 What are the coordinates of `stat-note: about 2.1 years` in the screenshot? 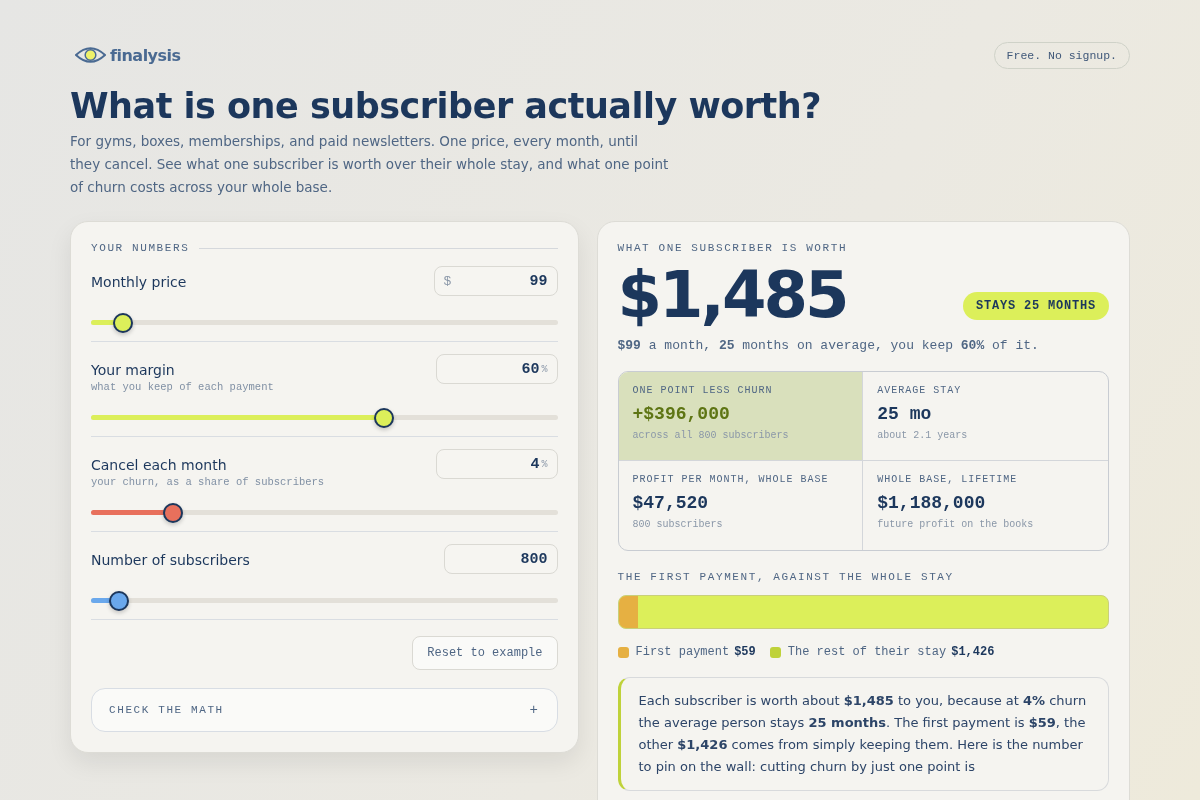 It's located at (923, 435).